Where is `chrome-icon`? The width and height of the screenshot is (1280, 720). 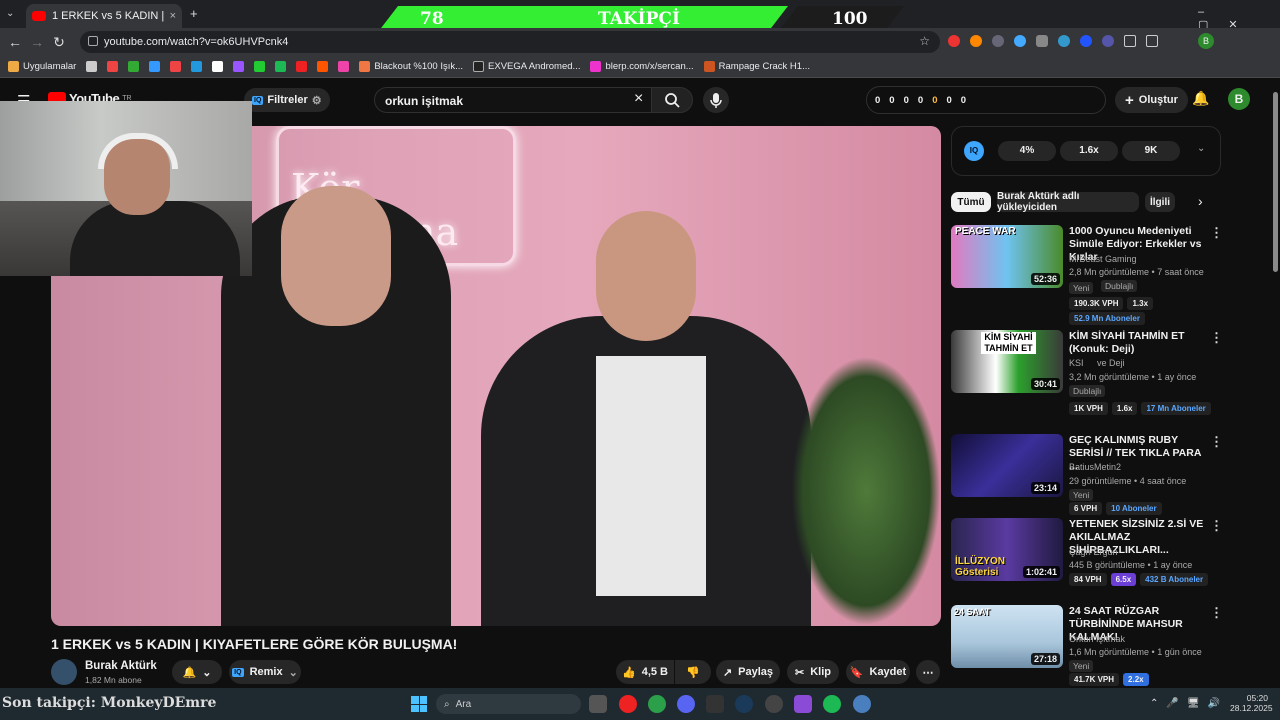
chrome-icon is located at coordinates (657, 704).